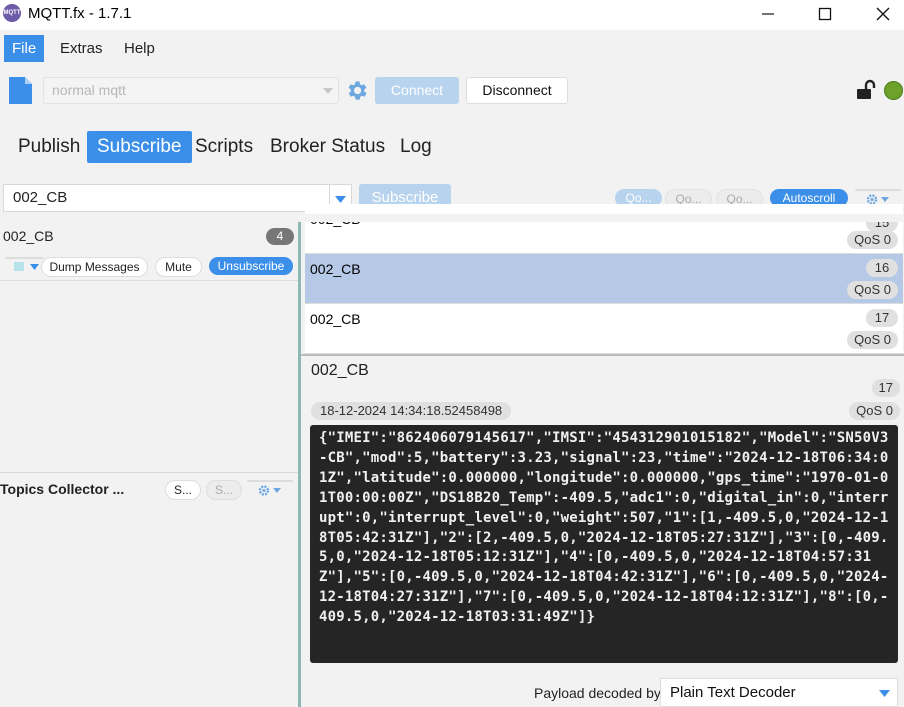 The image size is (904, 707). I want to click on detail-splitter, so click(602, 355).